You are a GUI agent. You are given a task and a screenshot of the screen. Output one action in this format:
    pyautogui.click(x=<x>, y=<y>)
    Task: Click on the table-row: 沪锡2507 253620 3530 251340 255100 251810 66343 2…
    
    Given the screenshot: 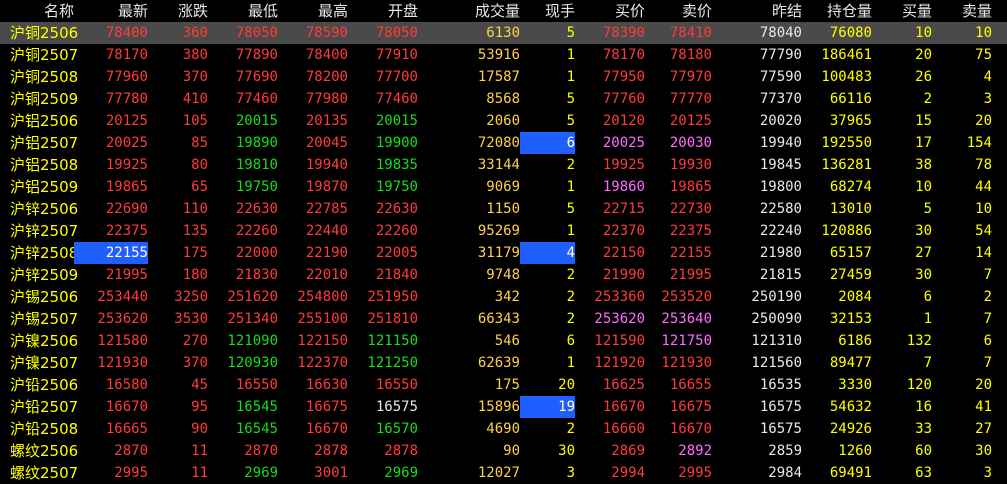 What is the action you would take?
    pyautogui.click(x=503, y=319)
    